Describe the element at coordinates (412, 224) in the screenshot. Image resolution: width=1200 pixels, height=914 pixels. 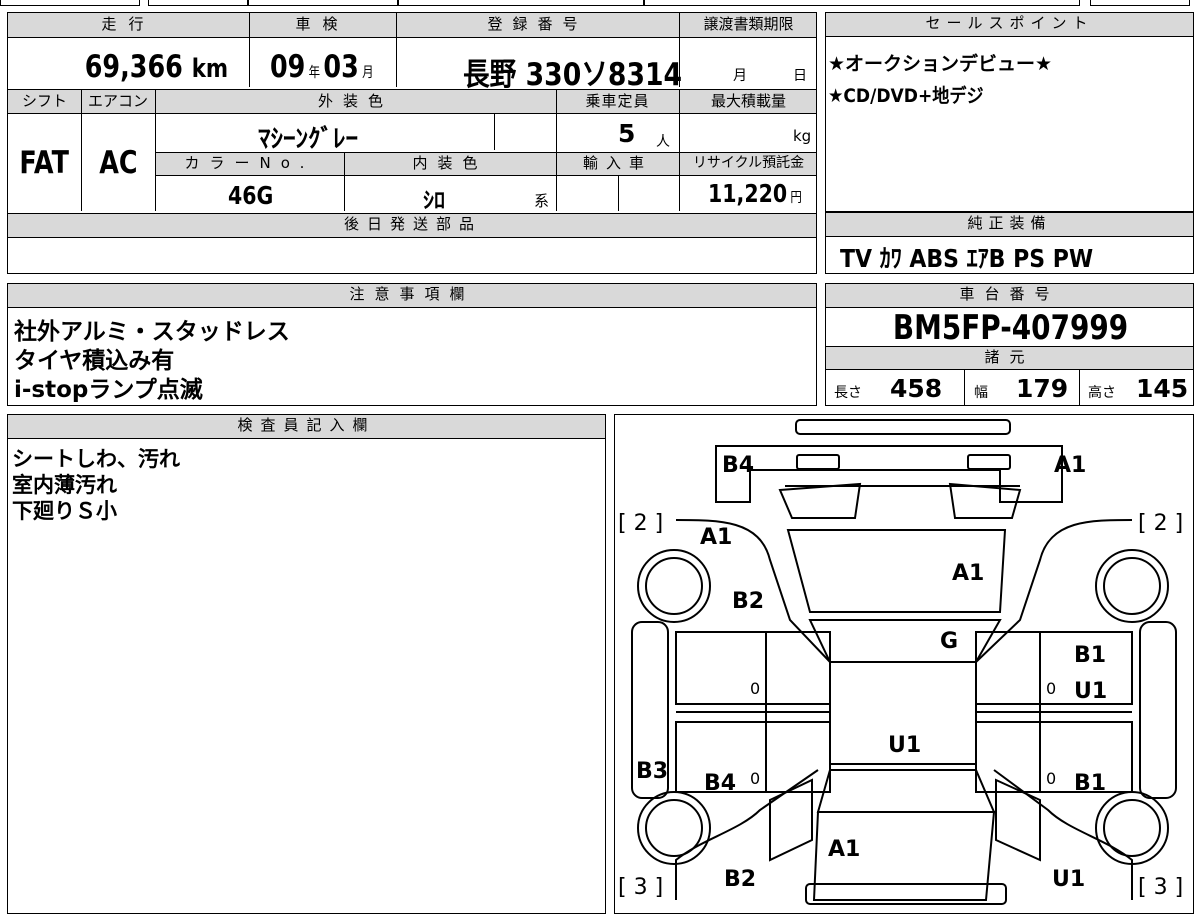
I see `later-parts-label: 後日発送部品` at that location.